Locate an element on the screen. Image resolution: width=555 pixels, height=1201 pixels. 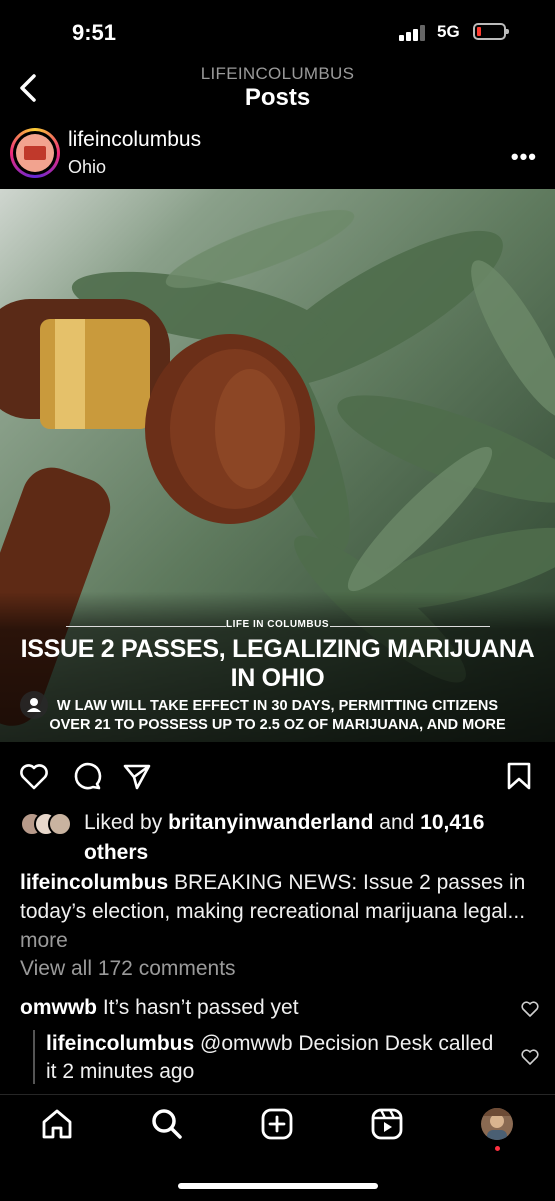
heart-icon is located at coordinates (34, 776).